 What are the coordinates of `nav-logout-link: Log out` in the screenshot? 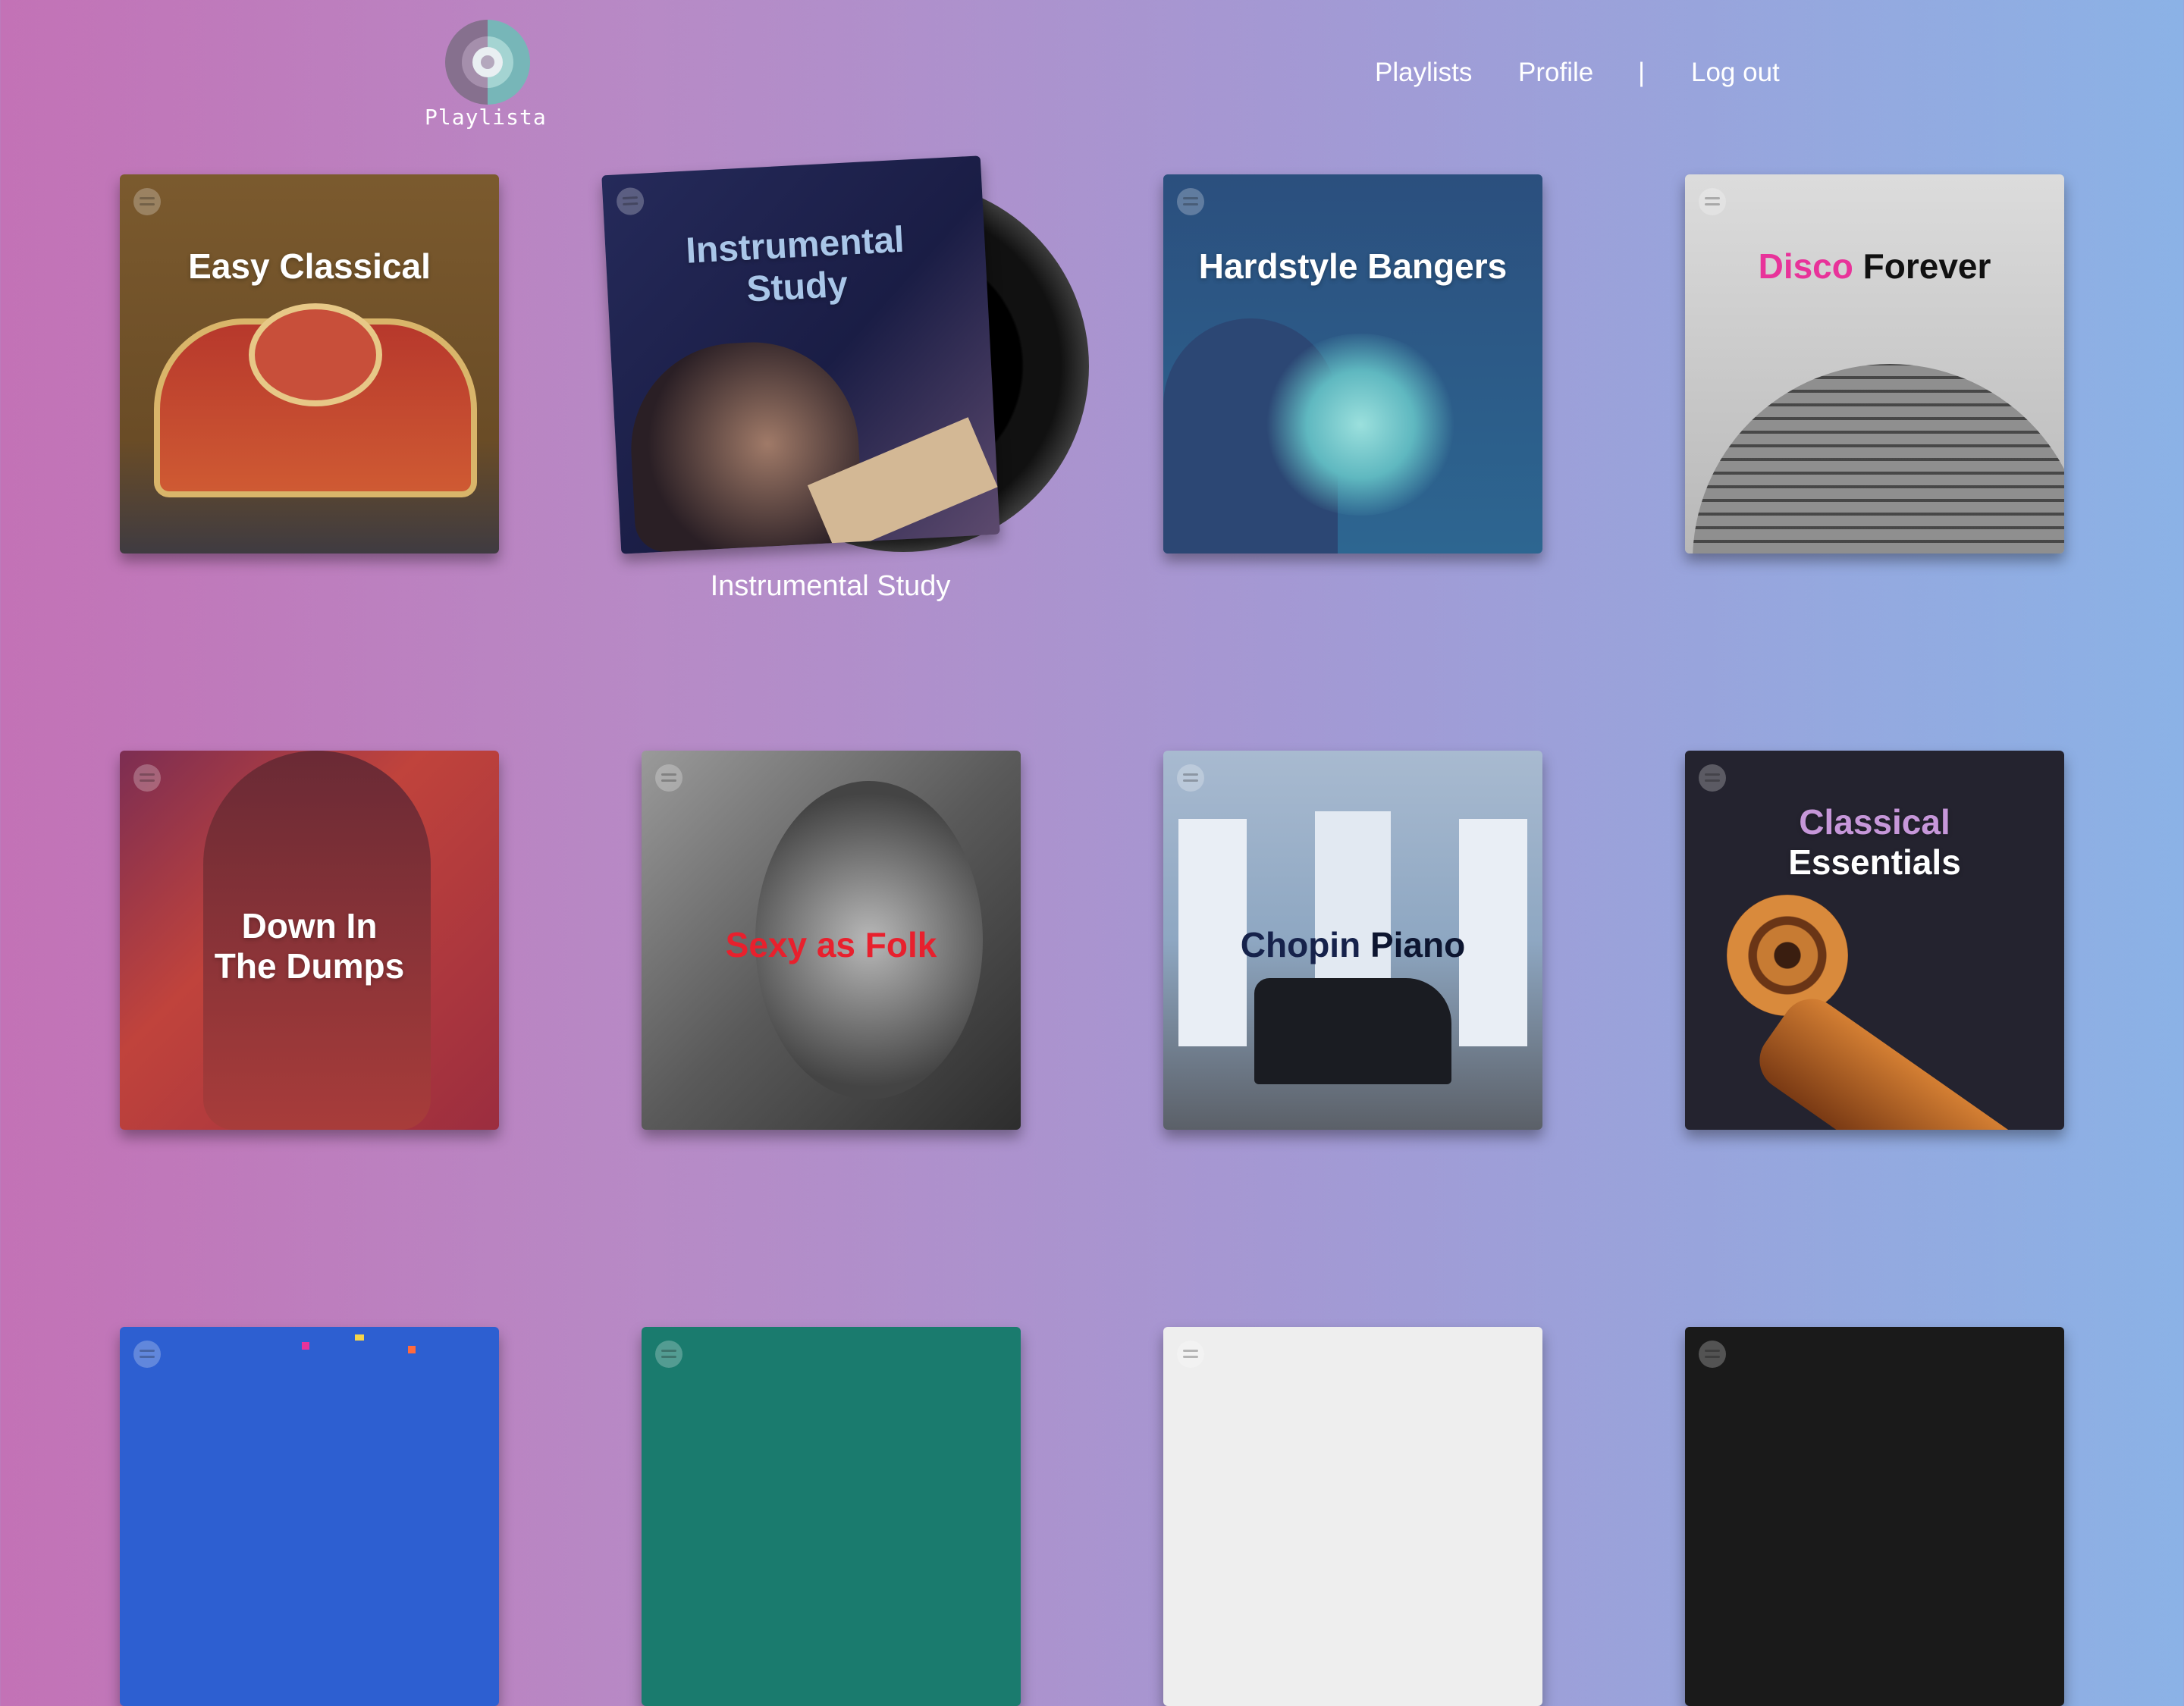 It's located at (1735, 73).